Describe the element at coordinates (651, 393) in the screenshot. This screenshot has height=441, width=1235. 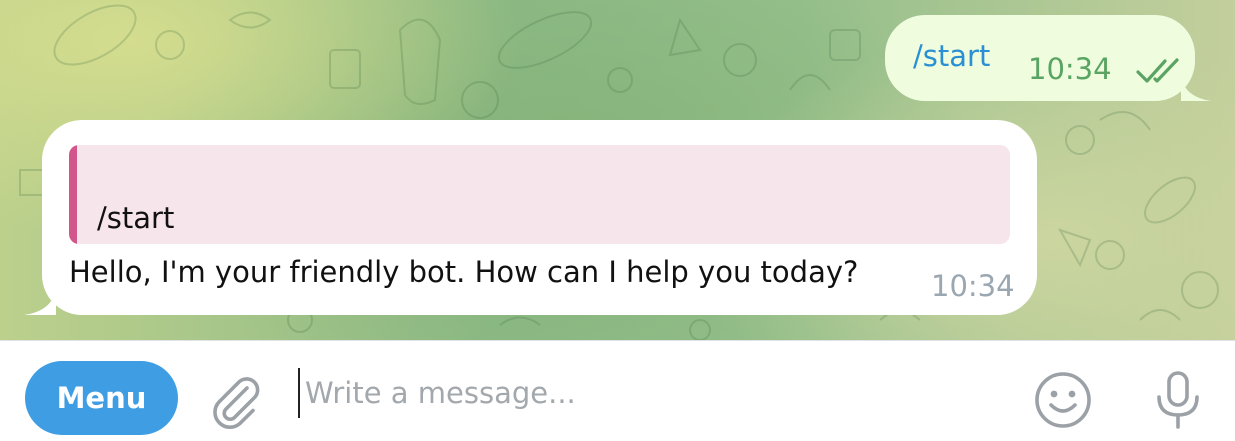
I see `message-input` at that location.